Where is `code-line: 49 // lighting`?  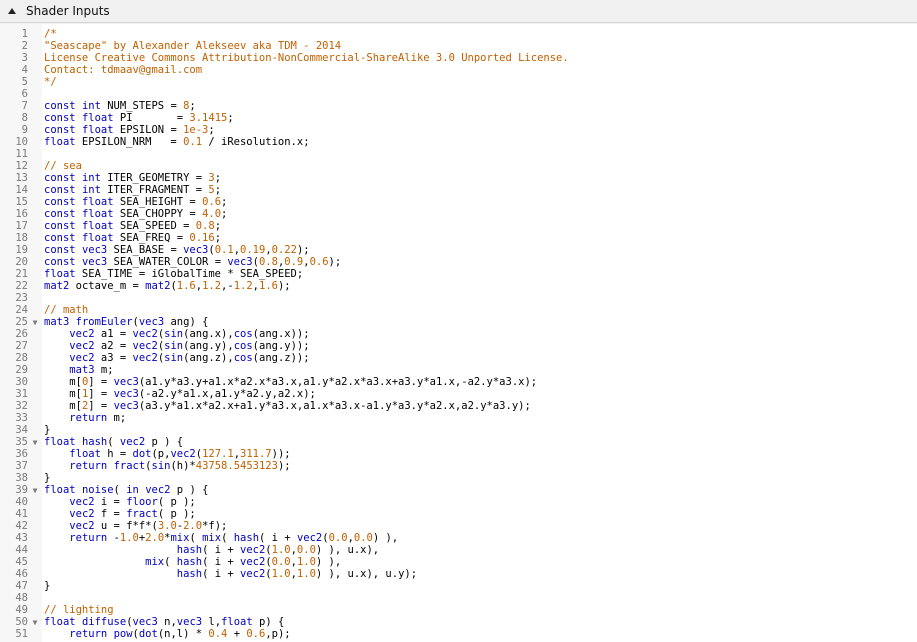
code-line: 49 // lighting is located at coordinates (284, 610).